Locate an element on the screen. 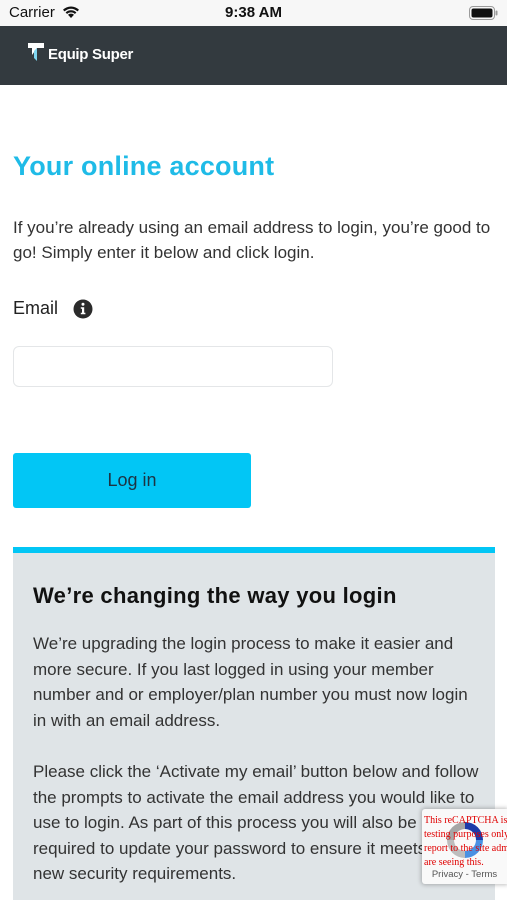  recaptcha-links: Privacy - Terms is located at coordinates (464, 874).